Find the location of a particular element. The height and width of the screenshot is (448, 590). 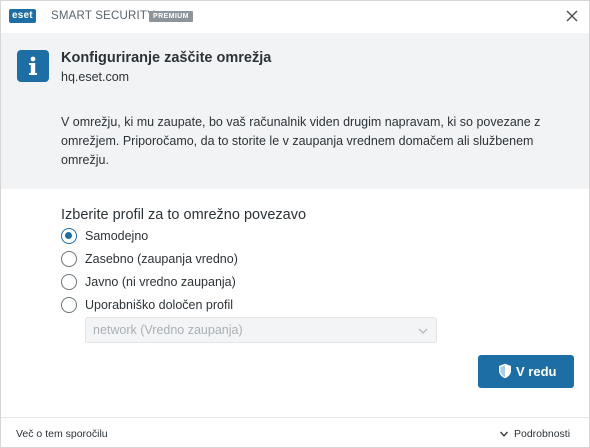

radio-option-private: Zasebno (zaupanja vredno) is located at coordinates (149, 259).